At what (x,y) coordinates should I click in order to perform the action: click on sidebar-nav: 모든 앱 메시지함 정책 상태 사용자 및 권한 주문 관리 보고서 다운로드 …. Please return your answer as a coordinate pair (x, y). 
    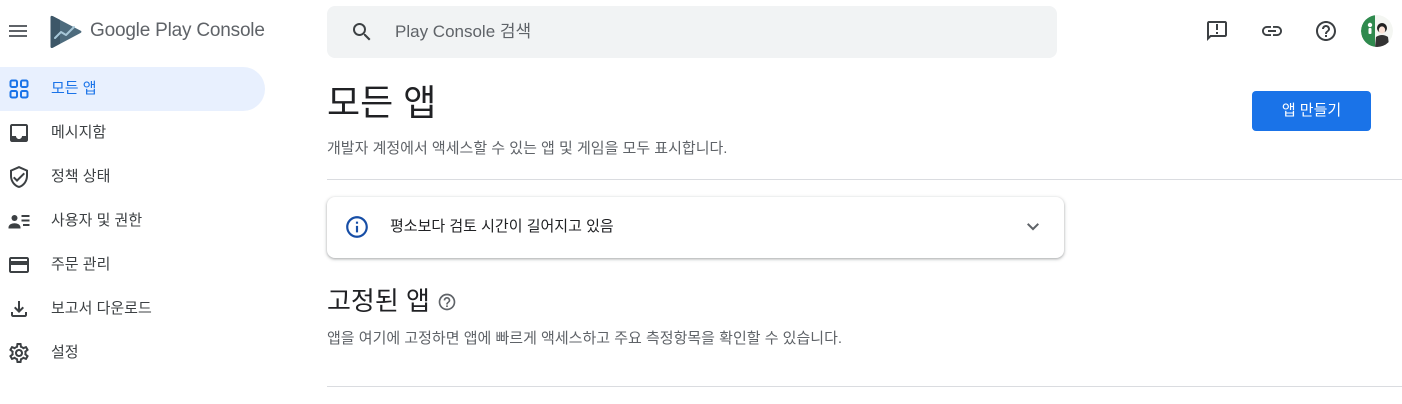
    Looking at the image, I should click on (132, 221).